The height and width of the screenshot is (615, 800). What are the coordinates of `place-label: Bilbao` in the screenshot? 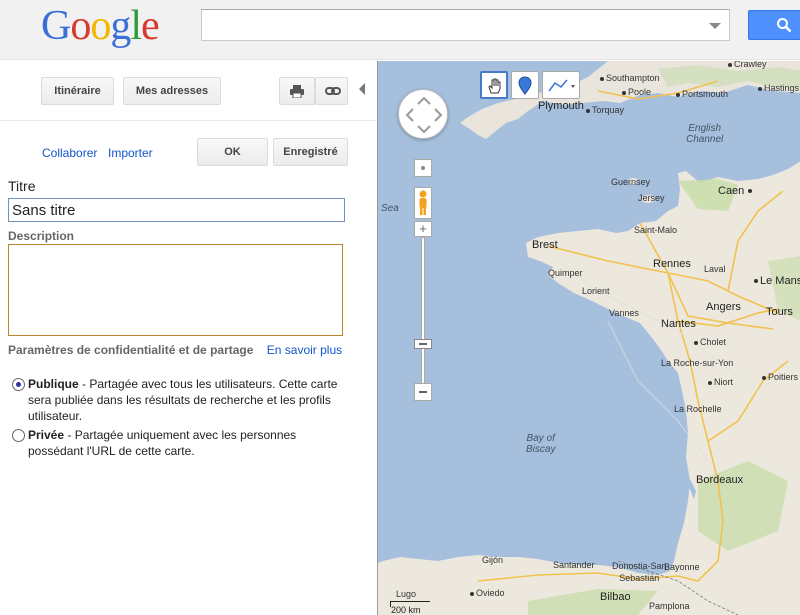 It's located at (615, 597).